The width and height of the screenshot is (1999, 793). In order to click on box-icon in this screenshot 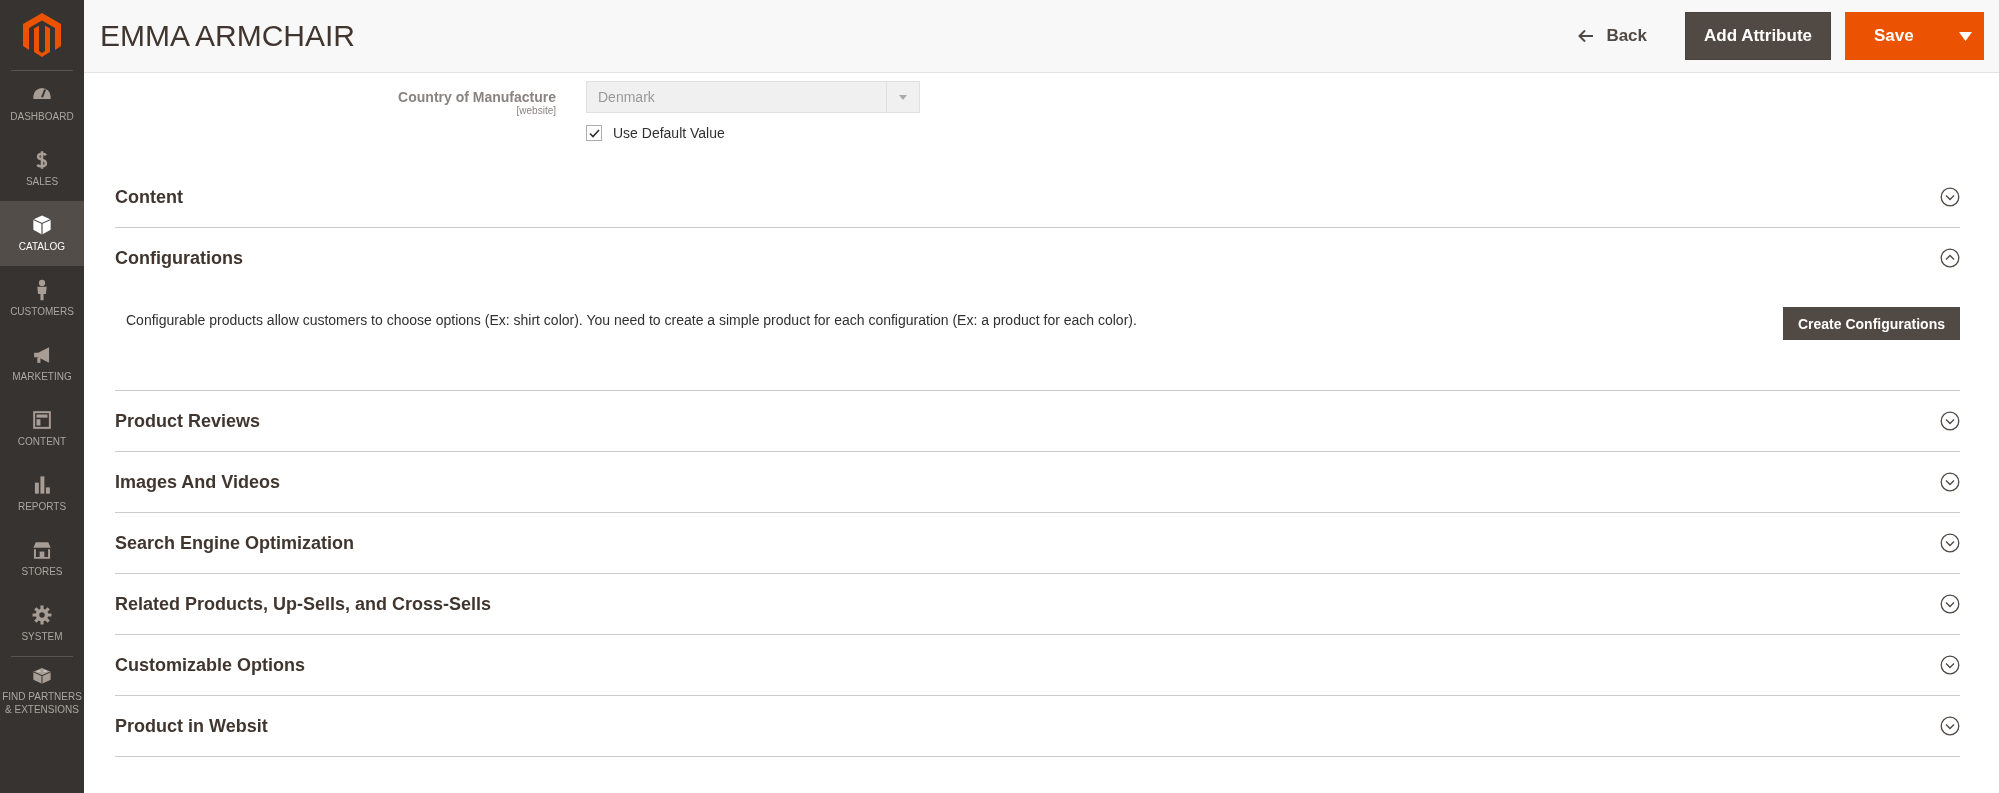, I will do `click(42, 225)`.